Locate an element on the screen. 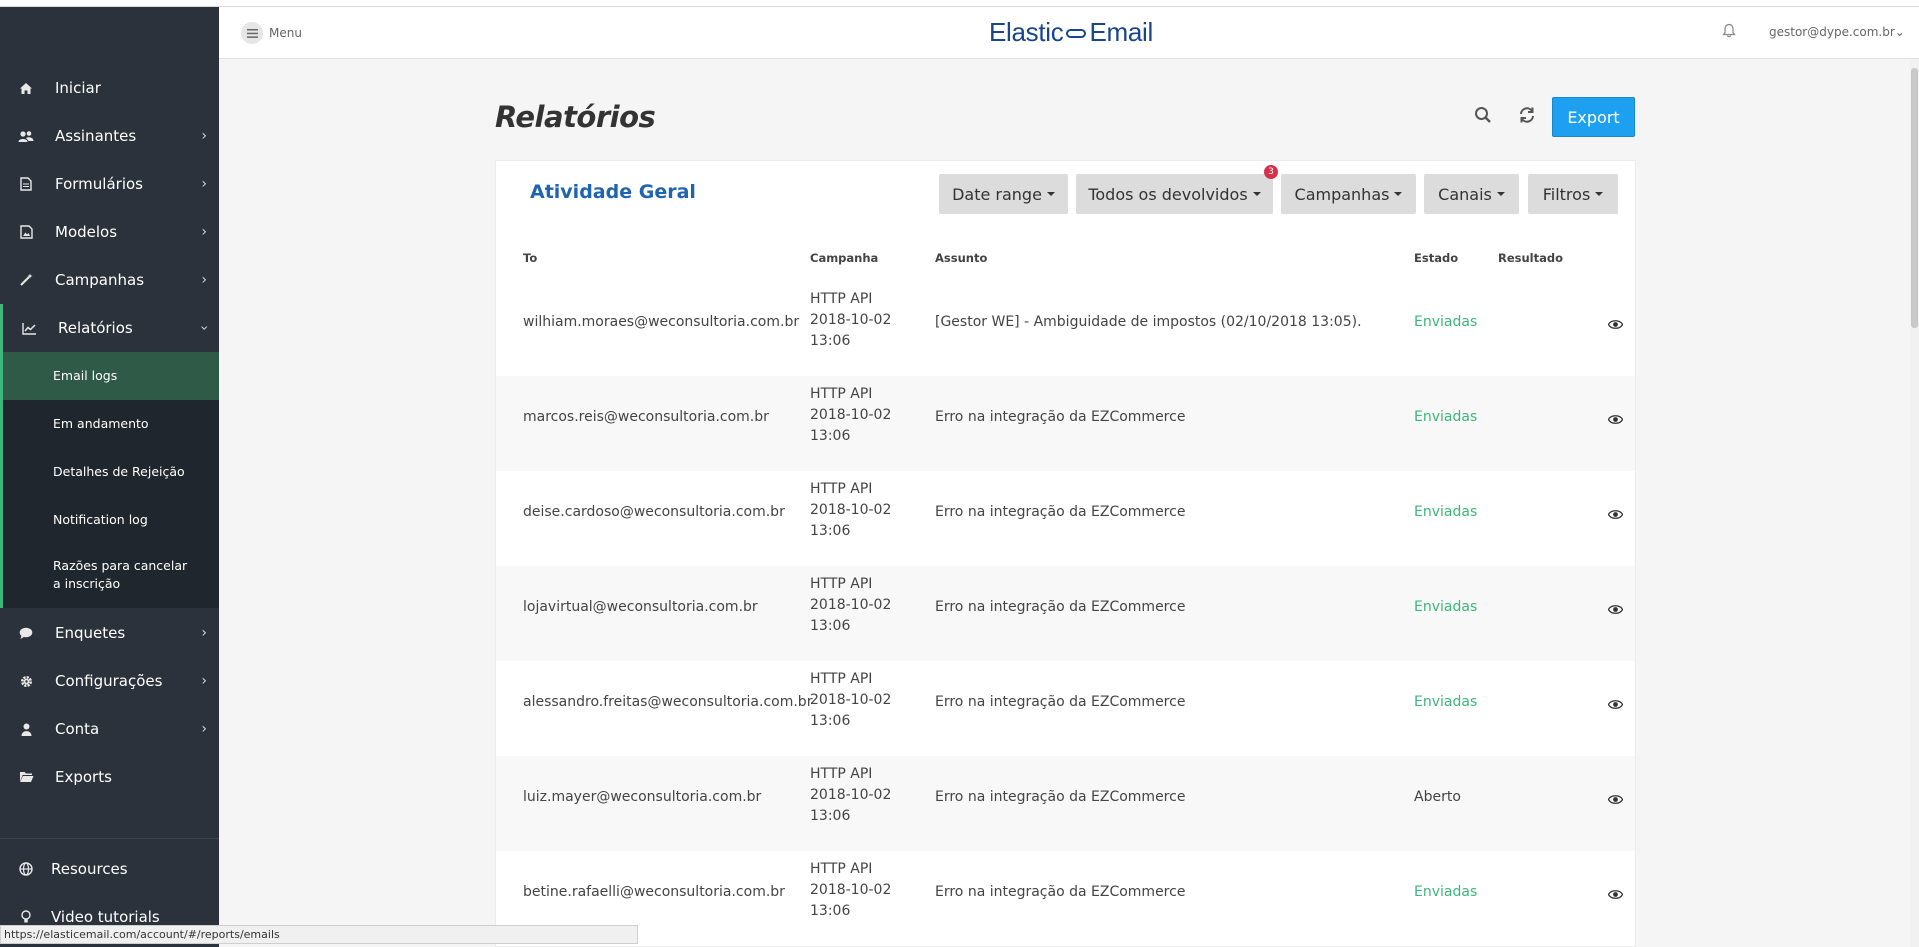 The height and width of the screenshot is (947, 1919). sidebar-item-formularios: Formulários › is located at coordinates (109, 184).